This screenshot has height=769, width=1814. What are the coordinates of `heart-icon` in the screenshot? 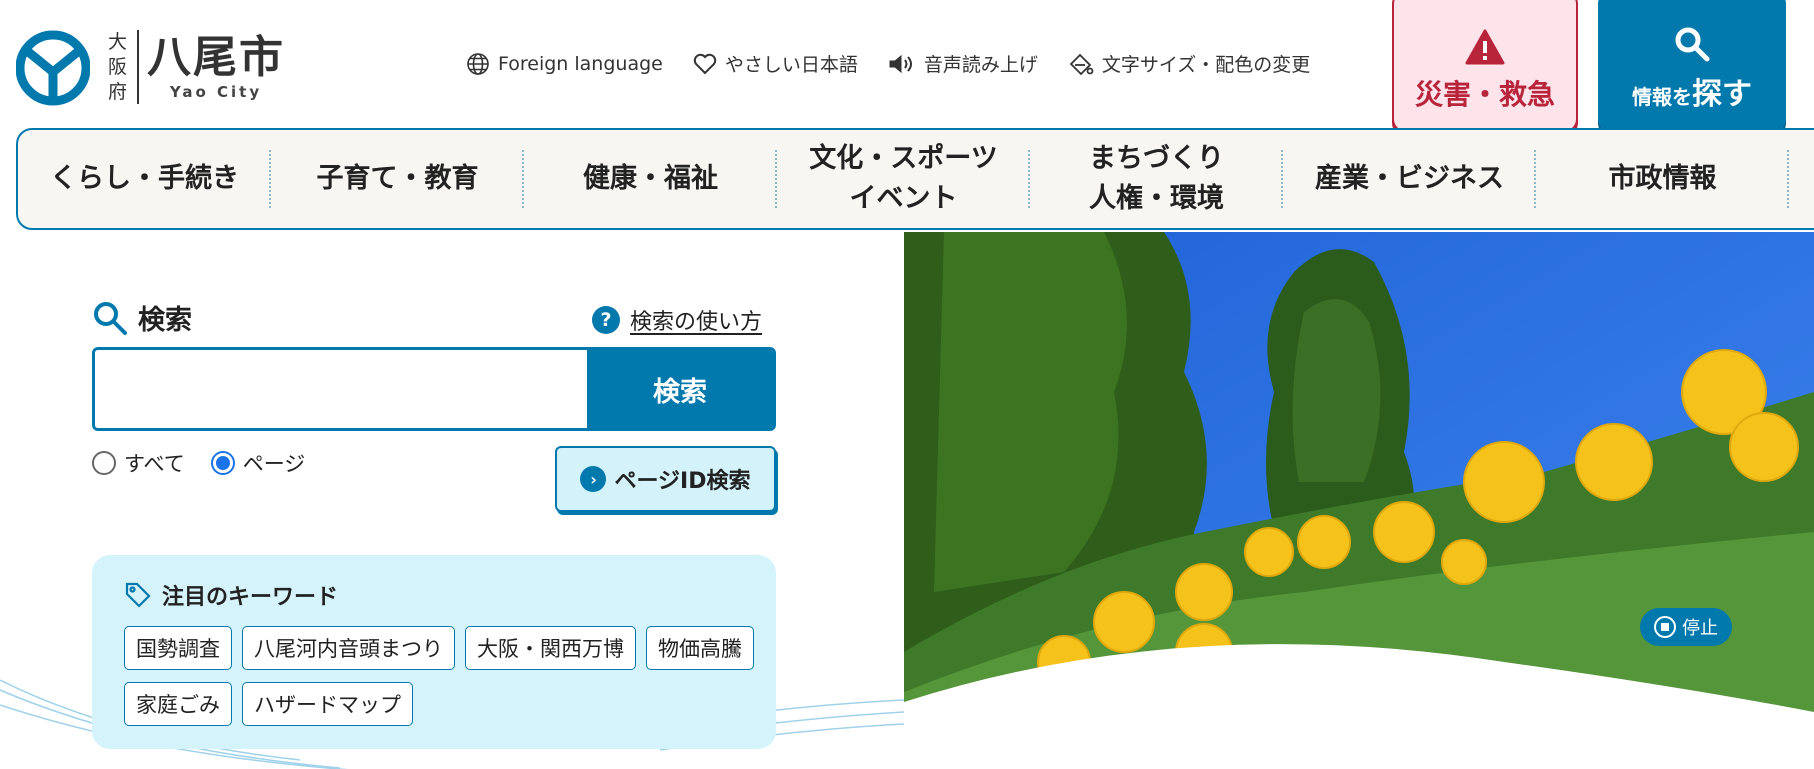 It's located at (705, 63).